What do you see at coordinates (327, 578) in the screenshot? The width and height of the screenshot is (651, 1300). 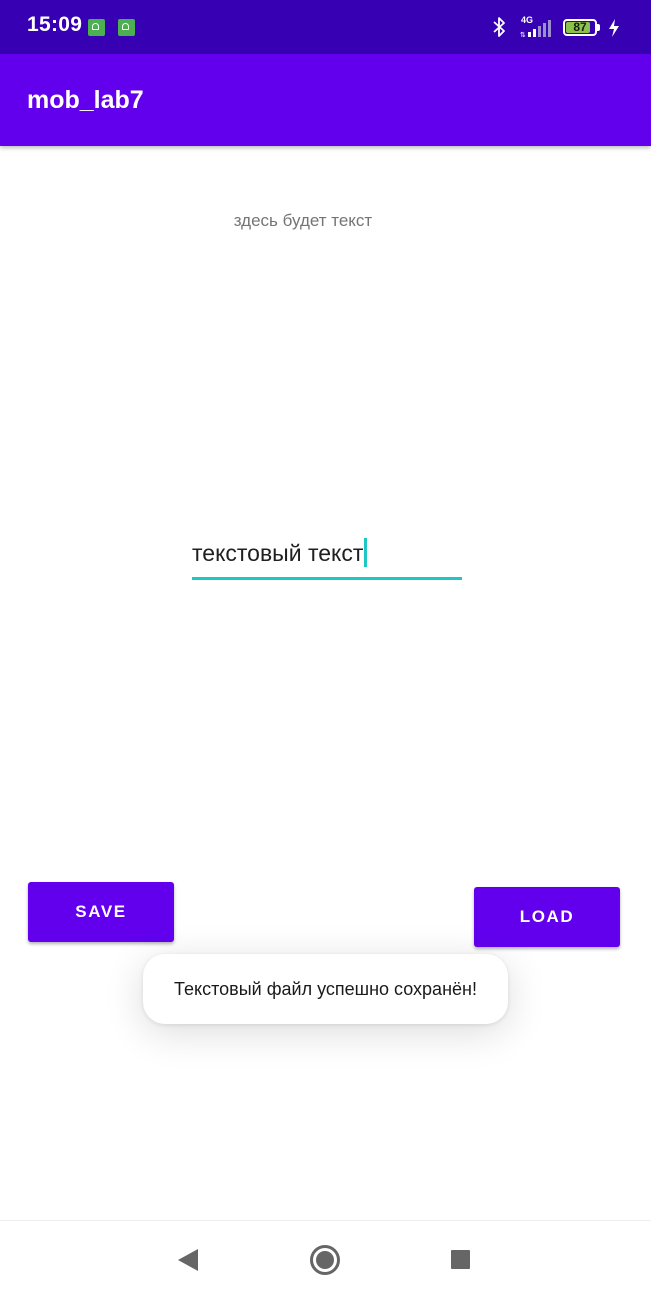 I see `input-underline` at bounding box center [327, 578].